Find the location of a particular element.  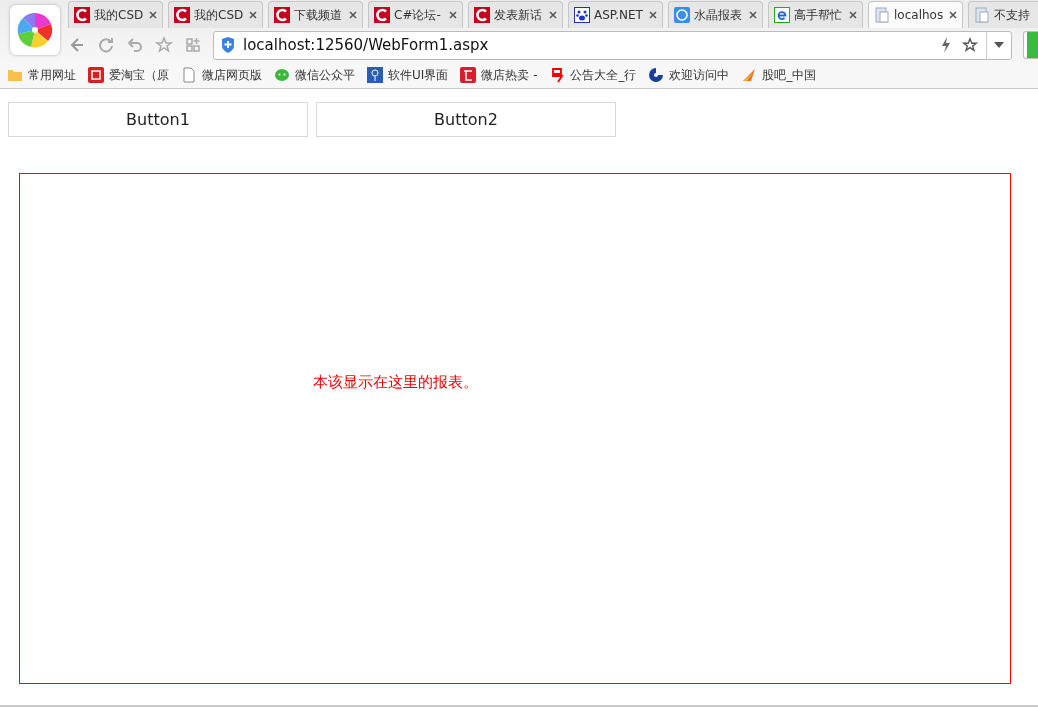

page-button: Button1 is located at coordinates (158, 119).